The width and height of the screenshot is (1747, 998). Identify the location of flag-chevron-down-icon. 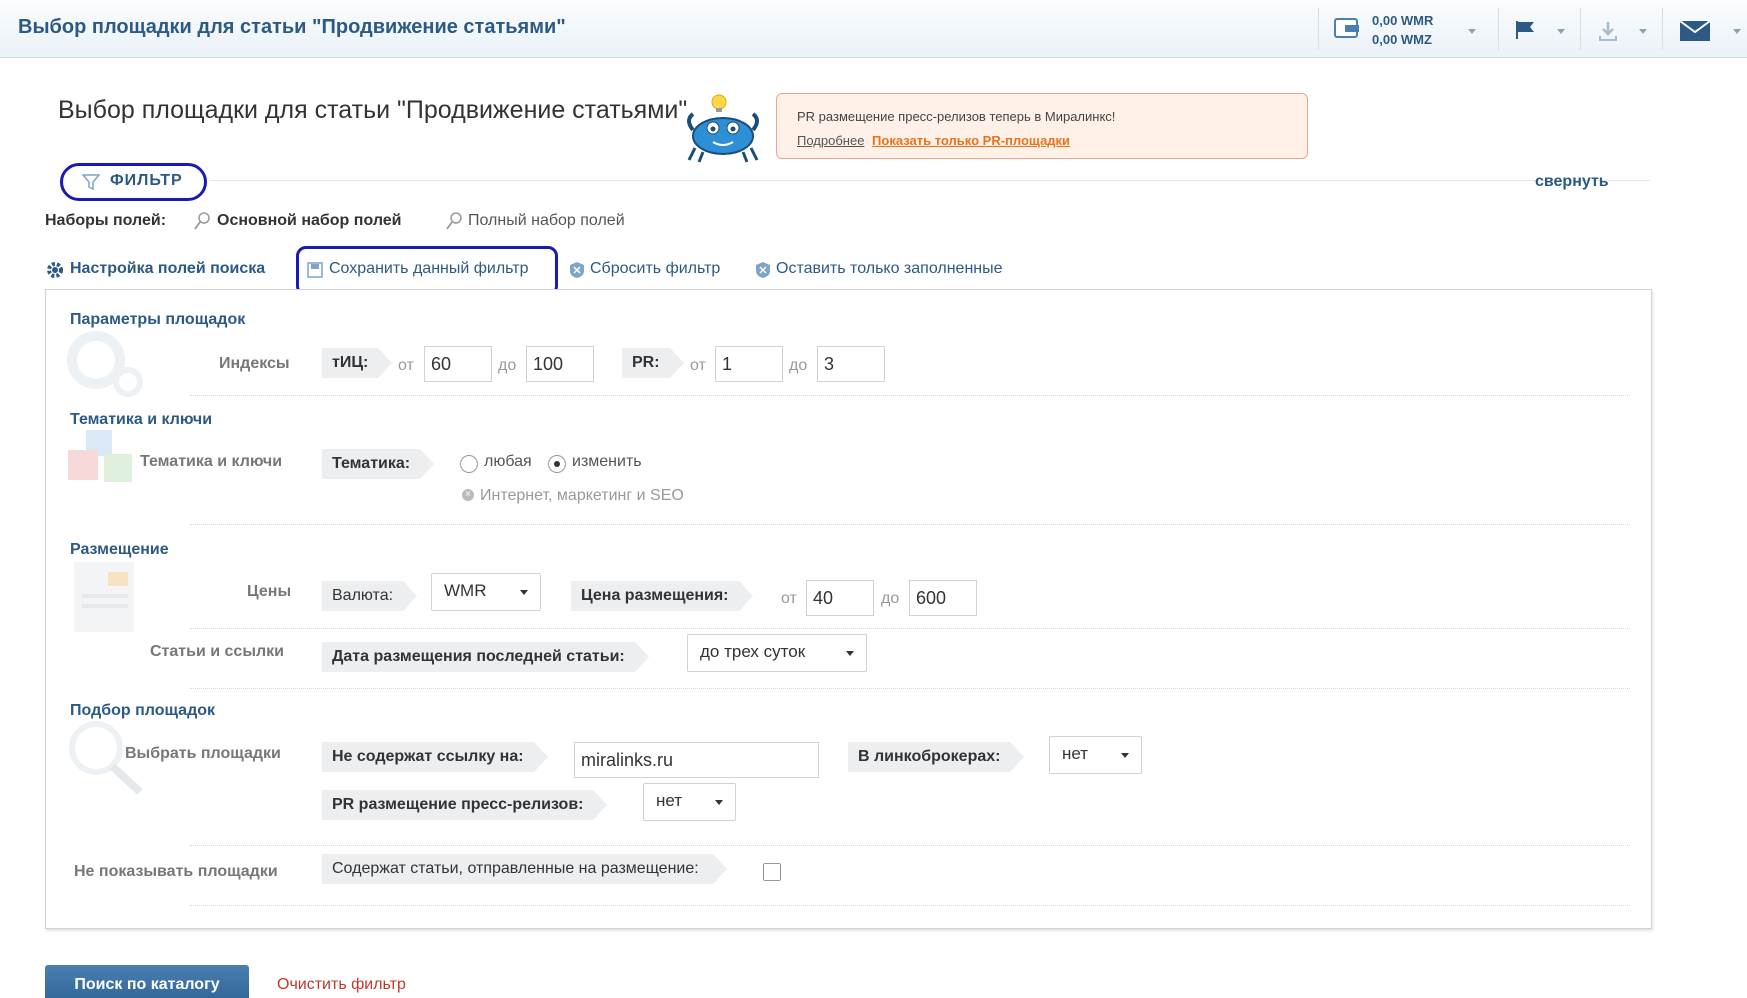
(1561, 31).